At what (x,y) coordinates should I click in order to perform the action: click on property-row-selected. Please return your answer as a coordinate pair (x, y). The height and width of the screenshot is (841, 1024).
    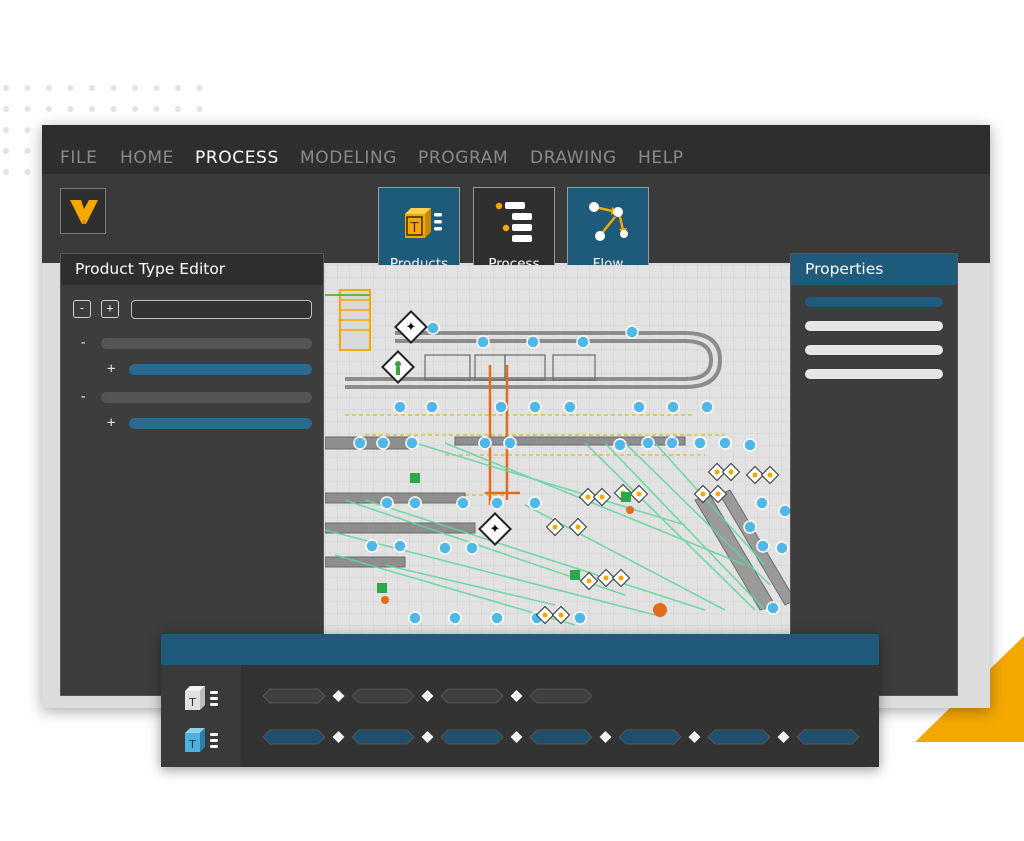
    Looking at the image, I should click on (874, 302).